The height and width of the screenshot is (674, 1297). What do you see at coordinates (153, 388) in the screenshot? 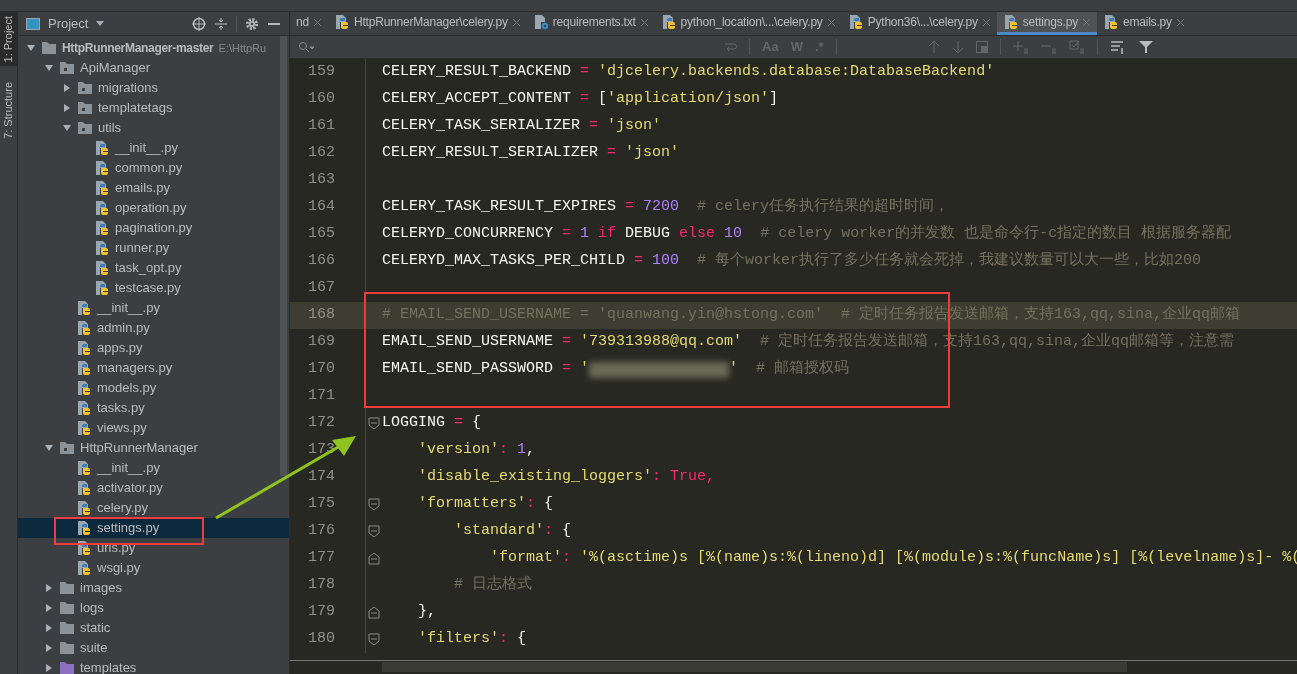
I see `tree-item: models.py` at bounding box center [153, 388].